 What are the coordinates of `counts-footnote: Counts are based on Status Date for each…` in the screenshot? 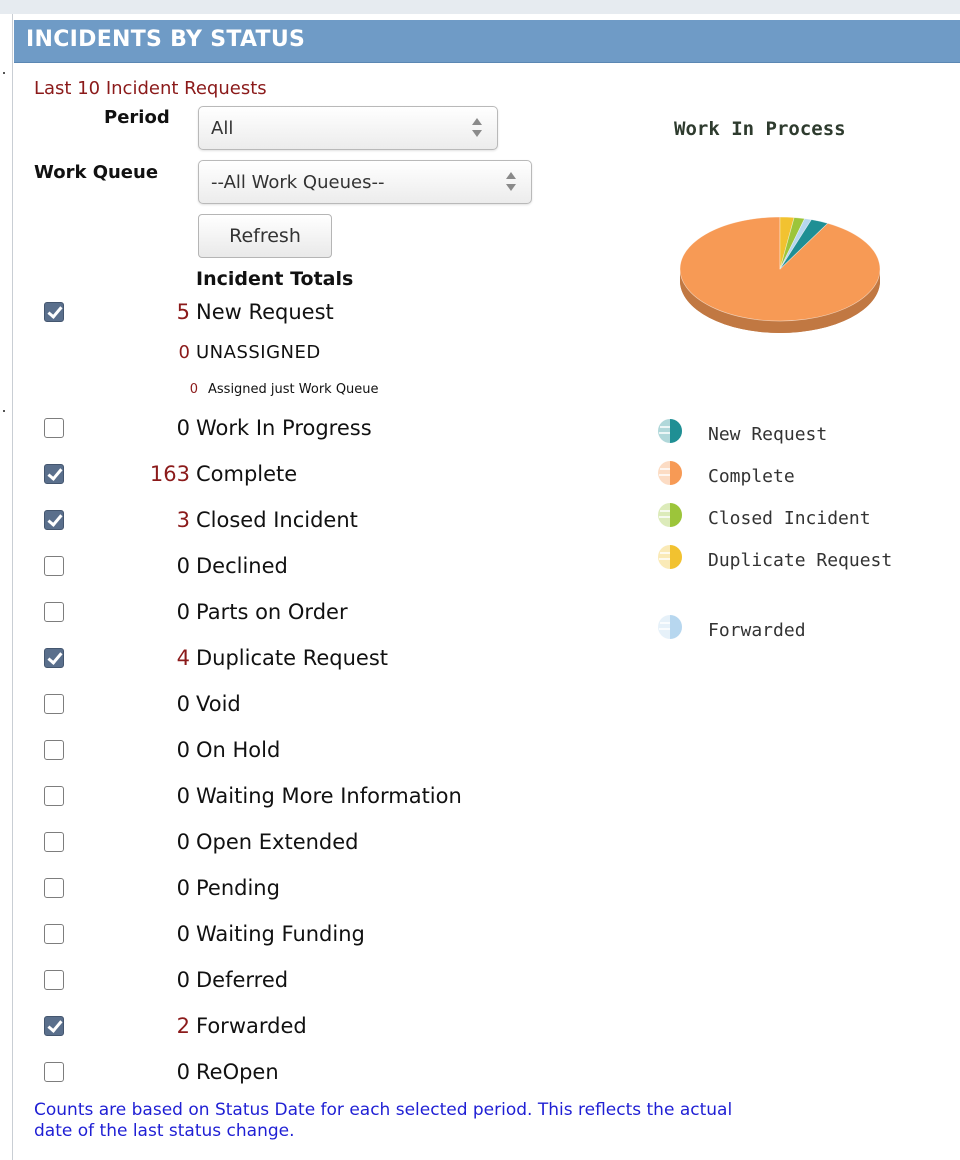 It's located at (383, 1120).